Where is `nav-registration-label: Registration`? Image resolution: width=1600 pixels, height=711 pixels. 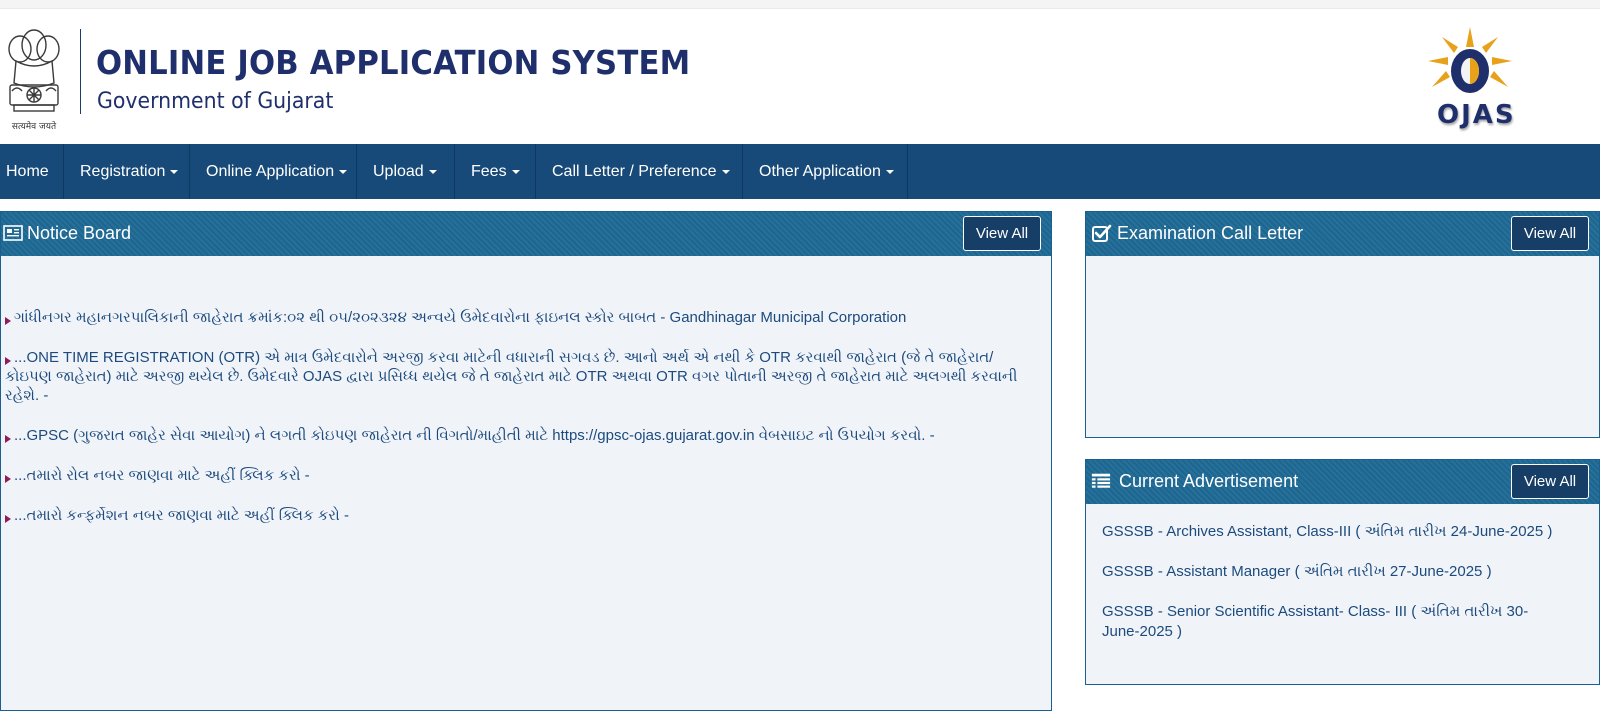 nav-registration-label: Registration is located at coordinates (123, 171).